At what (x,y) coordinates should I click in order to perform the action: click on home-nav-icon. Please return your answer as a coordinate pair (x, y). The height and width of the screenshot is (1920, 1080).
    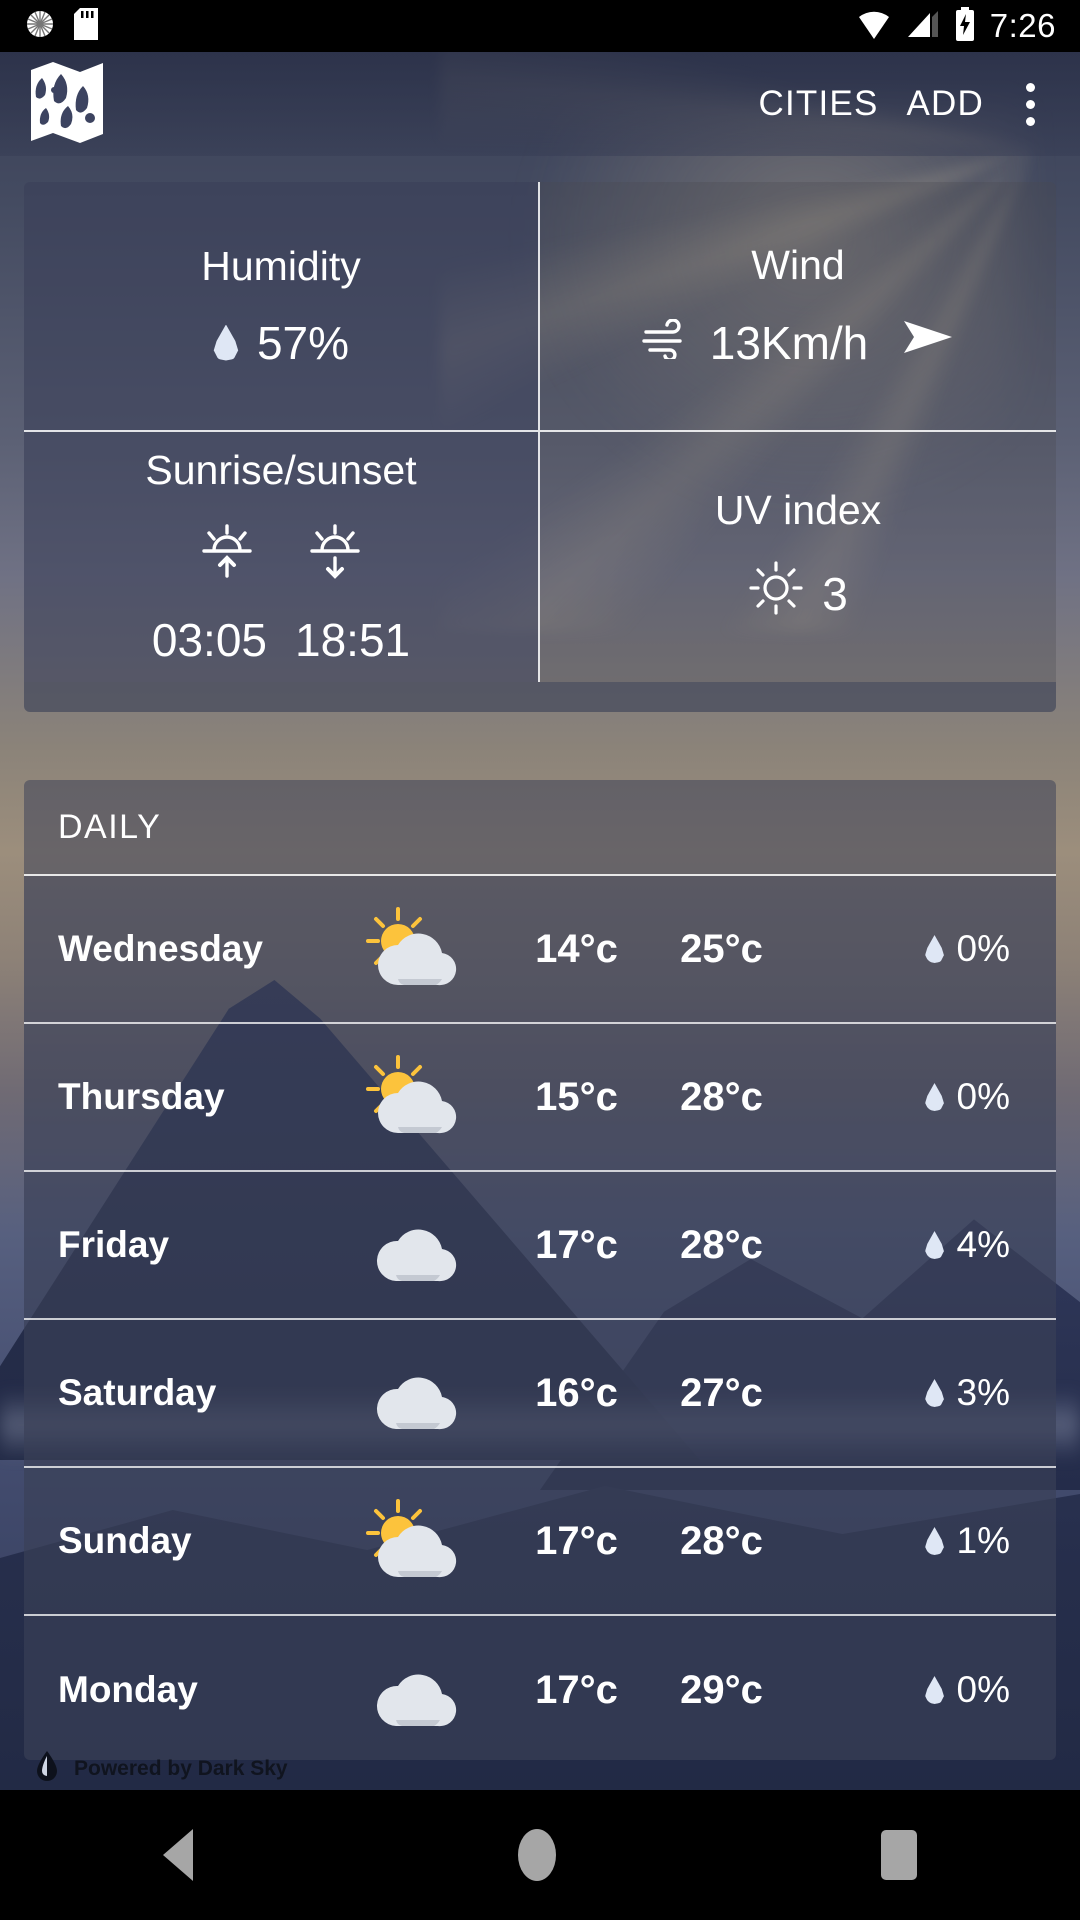
    Looking at the image, I should click on (536, 1855).